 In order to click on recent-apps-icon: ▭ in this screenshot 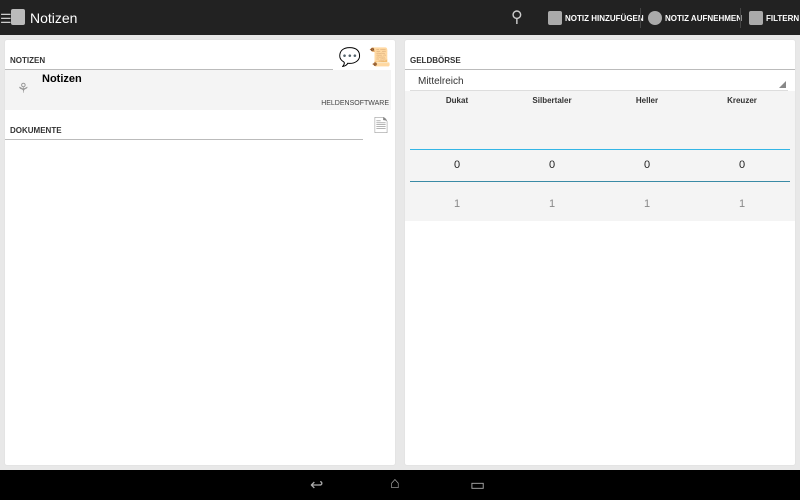, I will do `click(477, 485)`.